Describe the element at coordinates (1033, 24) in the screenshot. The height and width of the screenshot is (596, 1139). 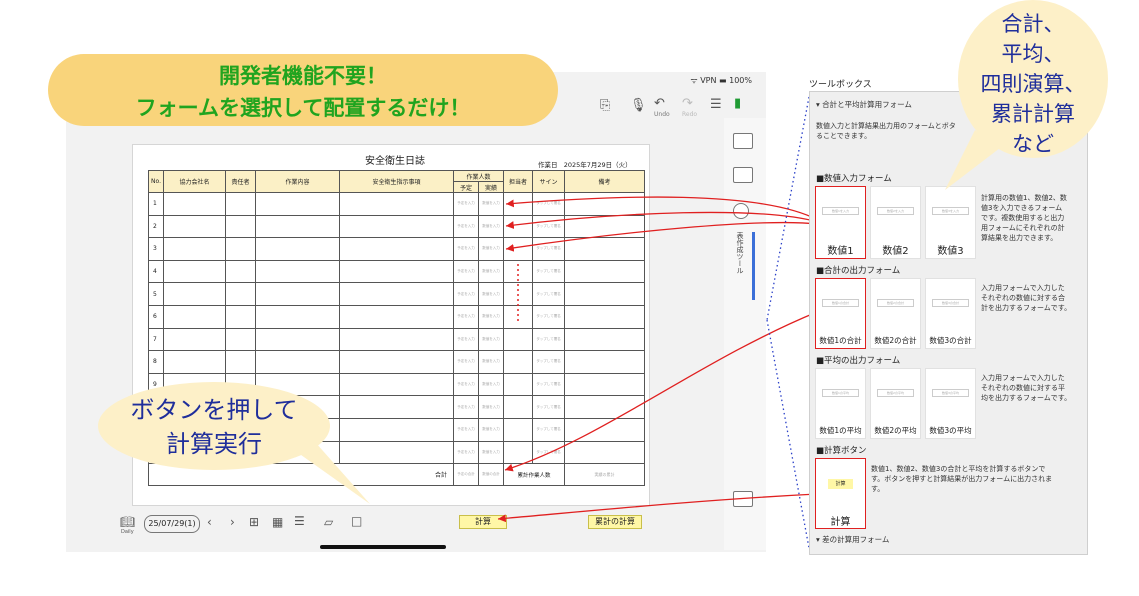
I see `callout-right-line1: 合計、` at that location.